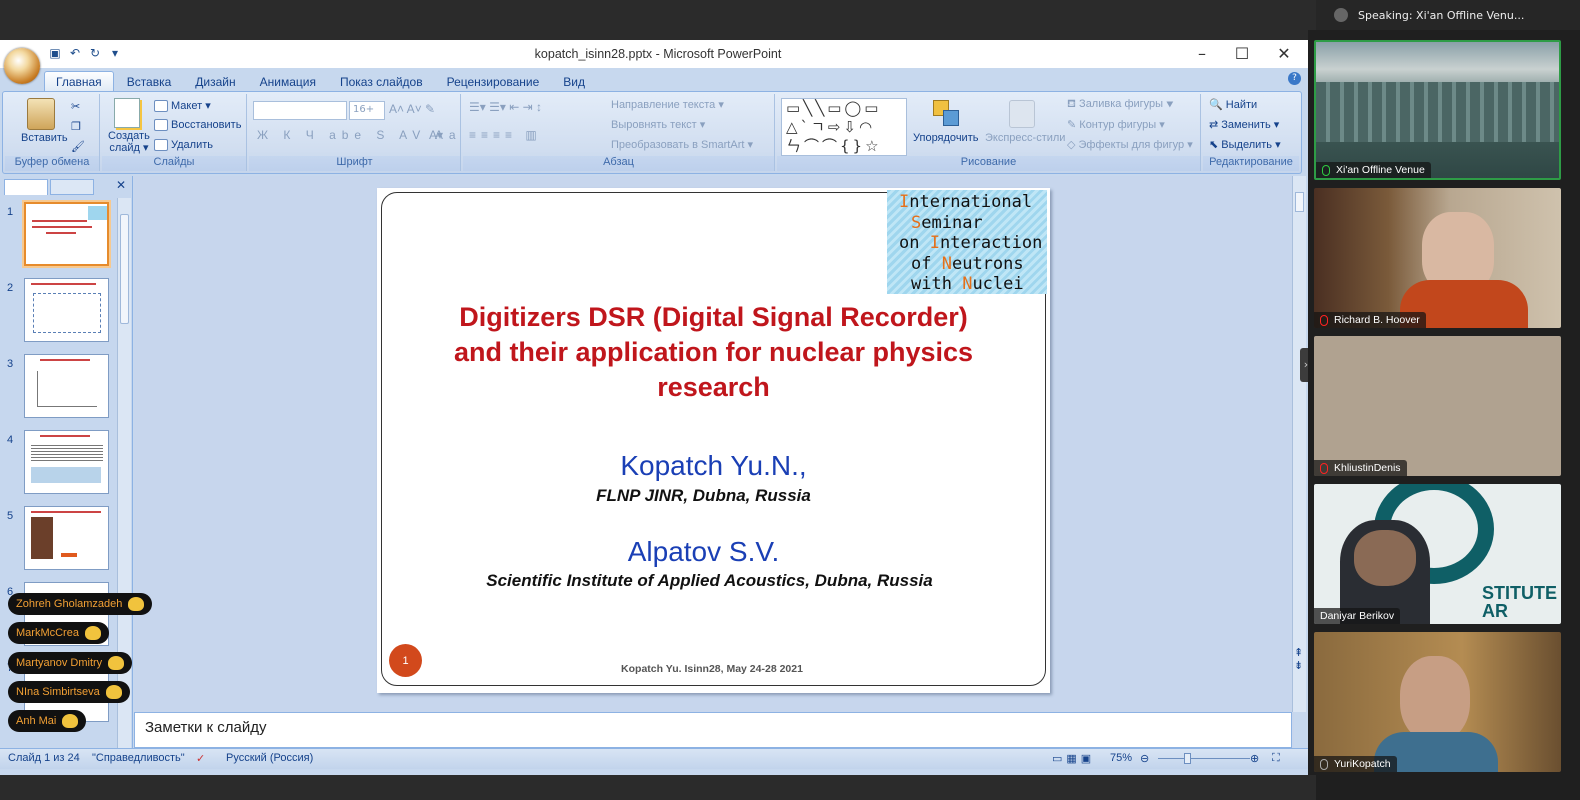  What do you see at coordinates (381, 82) in the screenshot?
I see `tab-slideshow: Показ слайдов` at bounding box center [381, 82].